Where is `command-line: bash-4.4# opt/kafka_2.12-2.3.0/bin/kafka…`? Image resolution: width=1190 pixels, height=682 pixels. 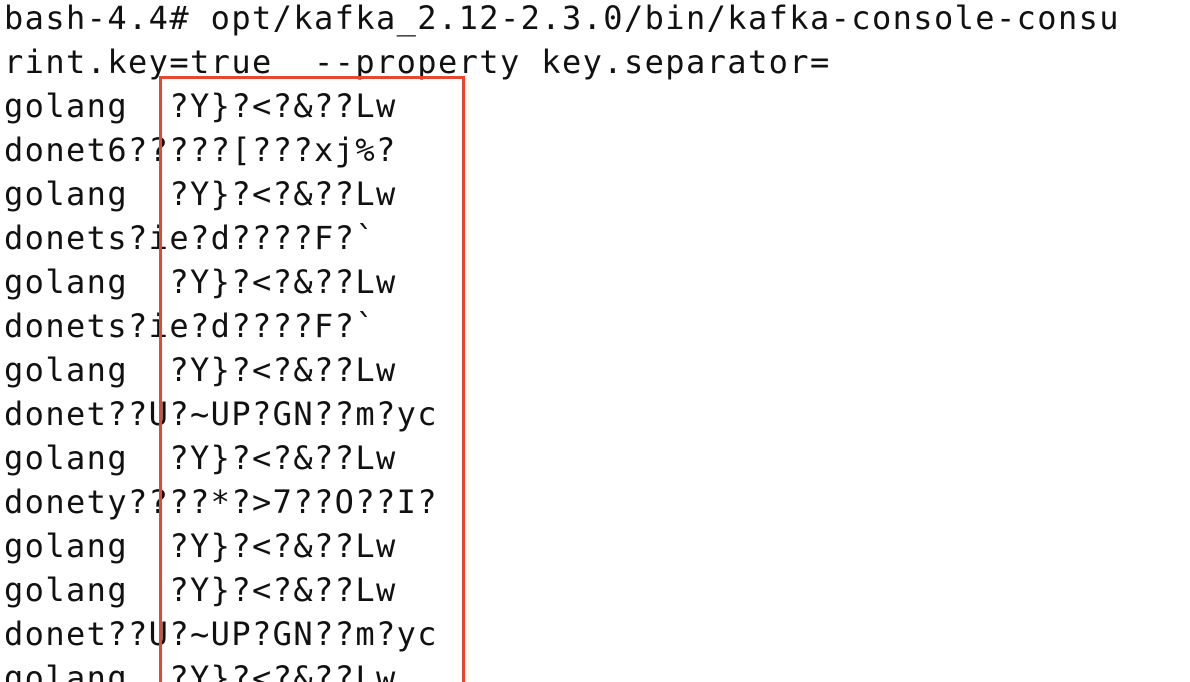
command-line: bash-4.4# opt/kafka_2.12-2.3.0/bin/kafka… is located at coordinates (562, 18).